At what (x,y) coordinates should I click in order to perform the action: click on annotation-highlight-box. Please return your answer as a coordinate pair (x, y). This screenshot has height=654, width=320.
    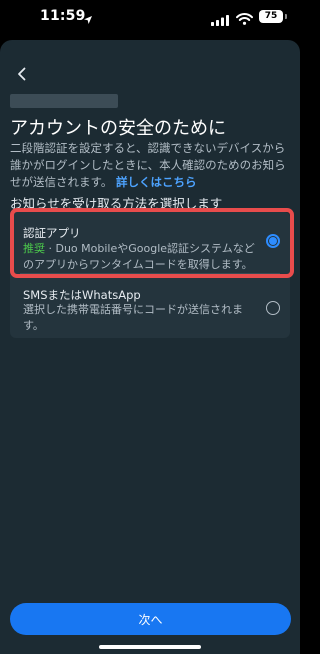
    Looking at the image, I should click on (152, 243).